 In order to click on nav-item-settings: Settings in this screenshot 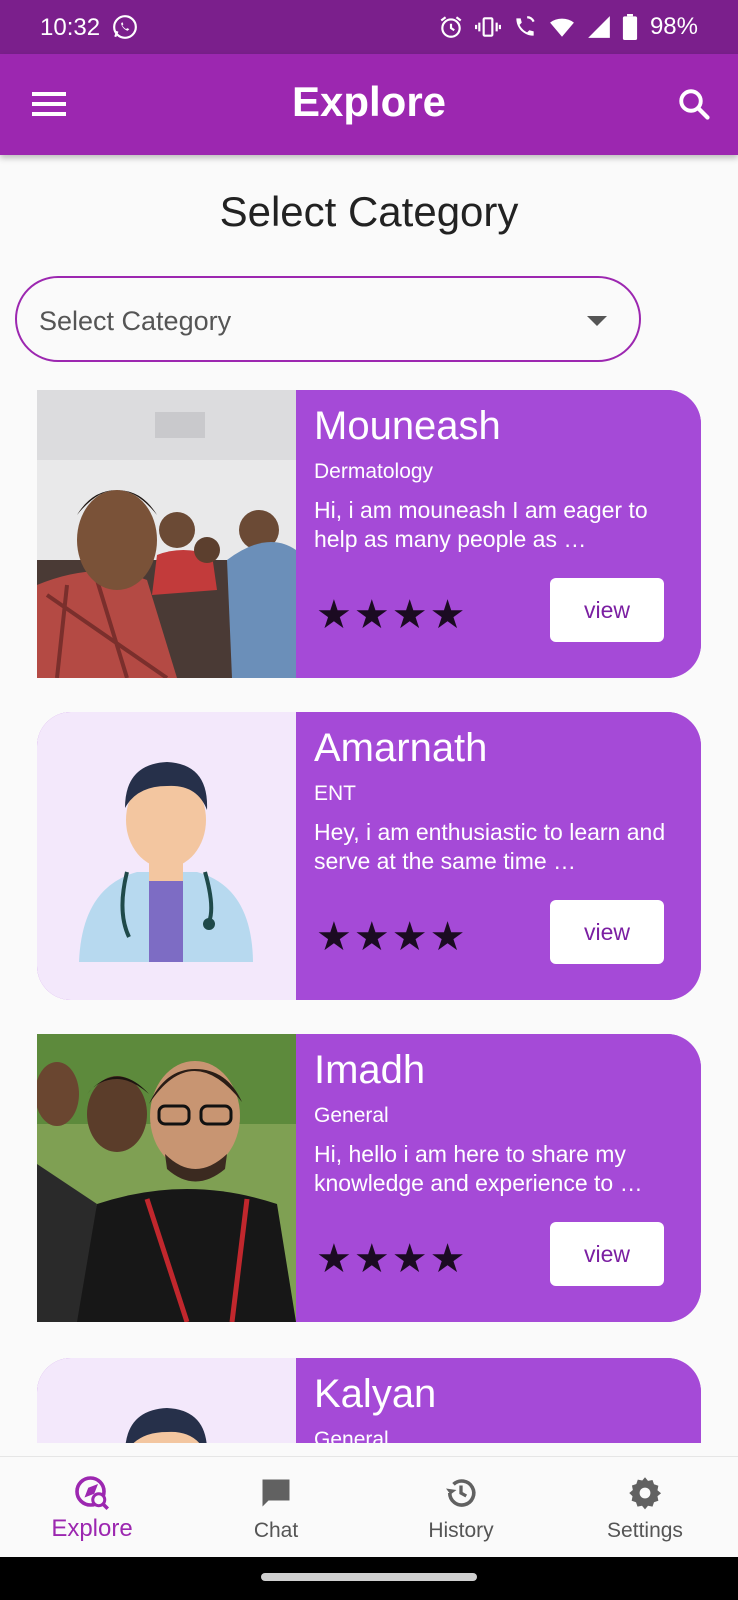, I will do `click(645, 1507)`.